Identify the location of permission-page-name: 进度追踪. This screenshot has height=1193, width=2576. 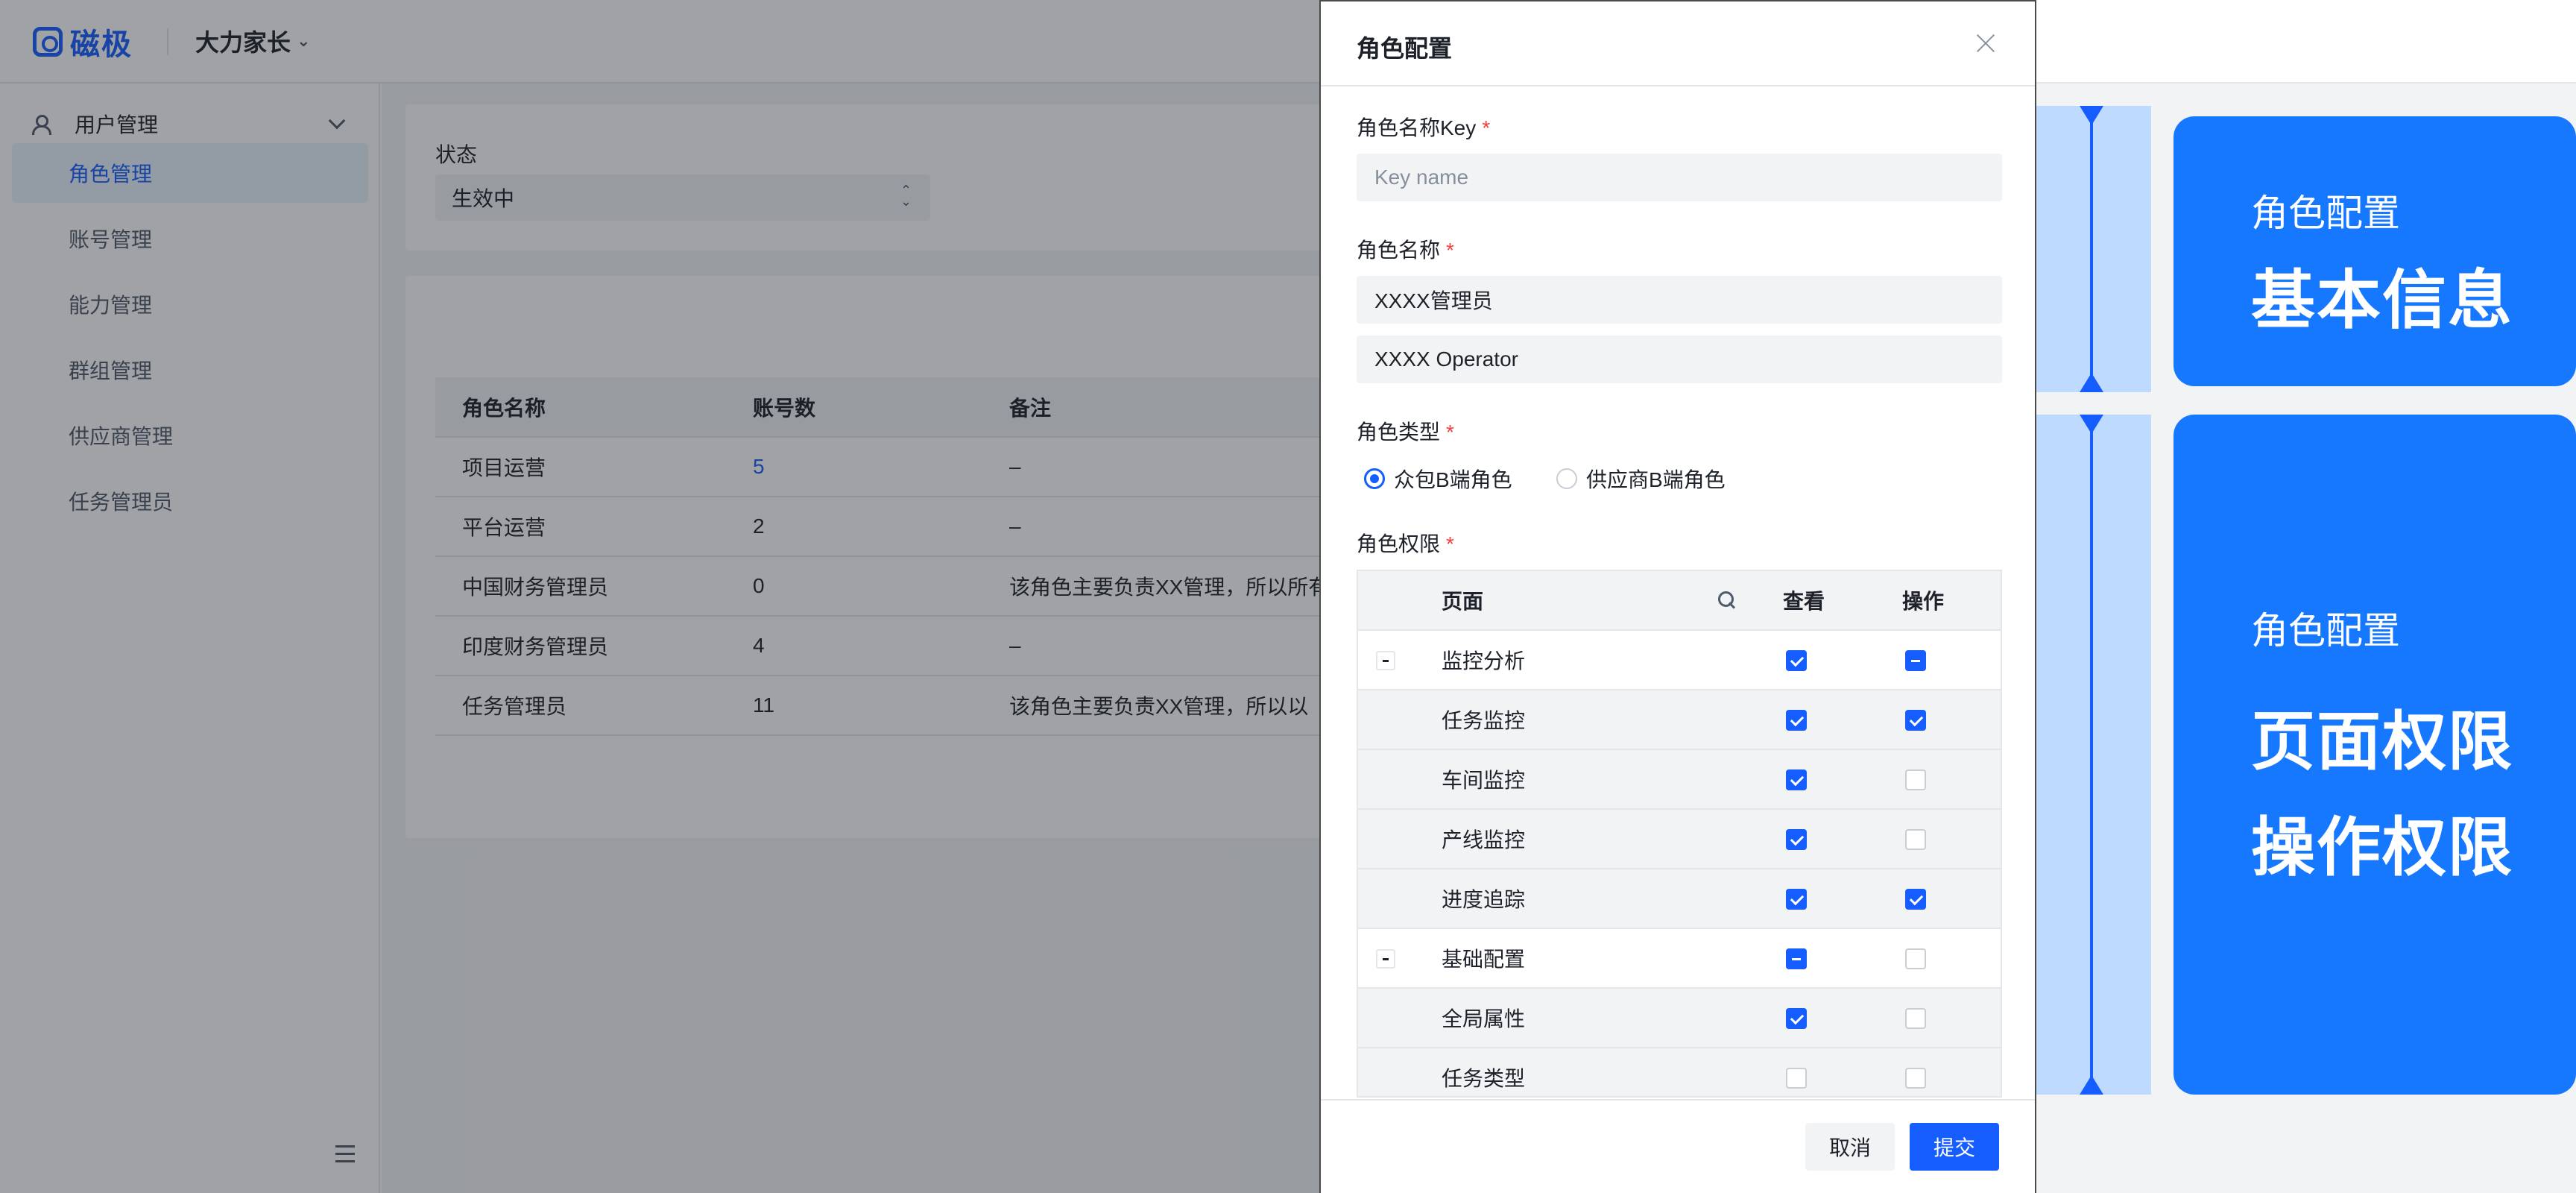
(1484, 899).